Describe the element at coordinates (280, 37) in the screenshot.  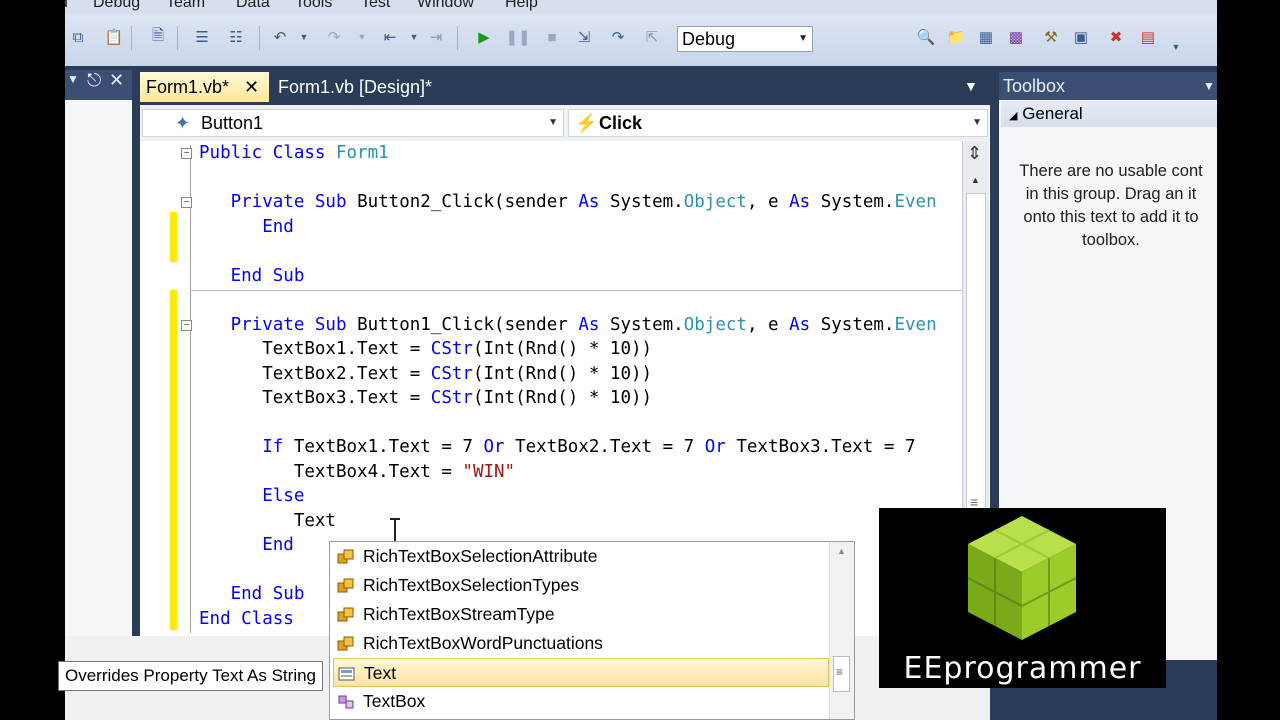
I see `undo-icon: ↶` at that location.